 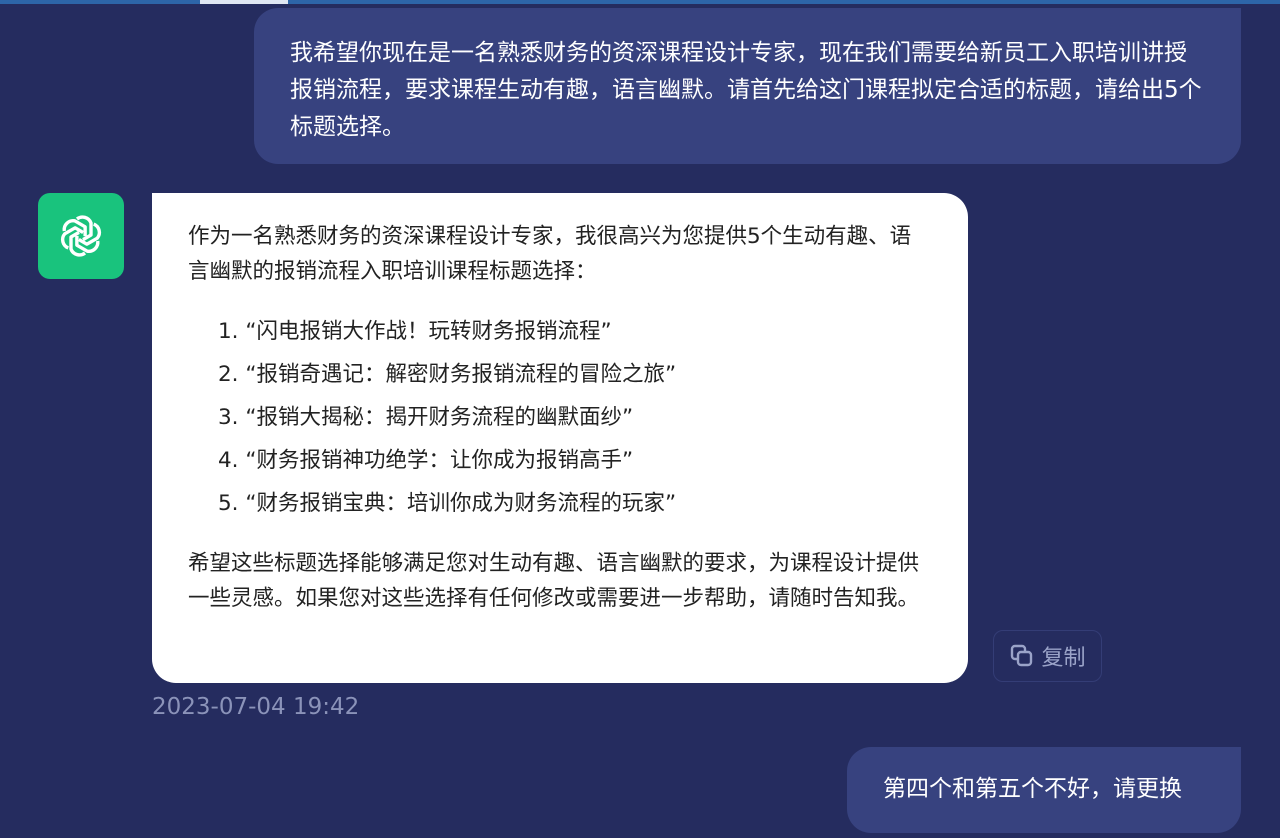 I want to click on openai-logo-icon, so click(x=81, y=236).